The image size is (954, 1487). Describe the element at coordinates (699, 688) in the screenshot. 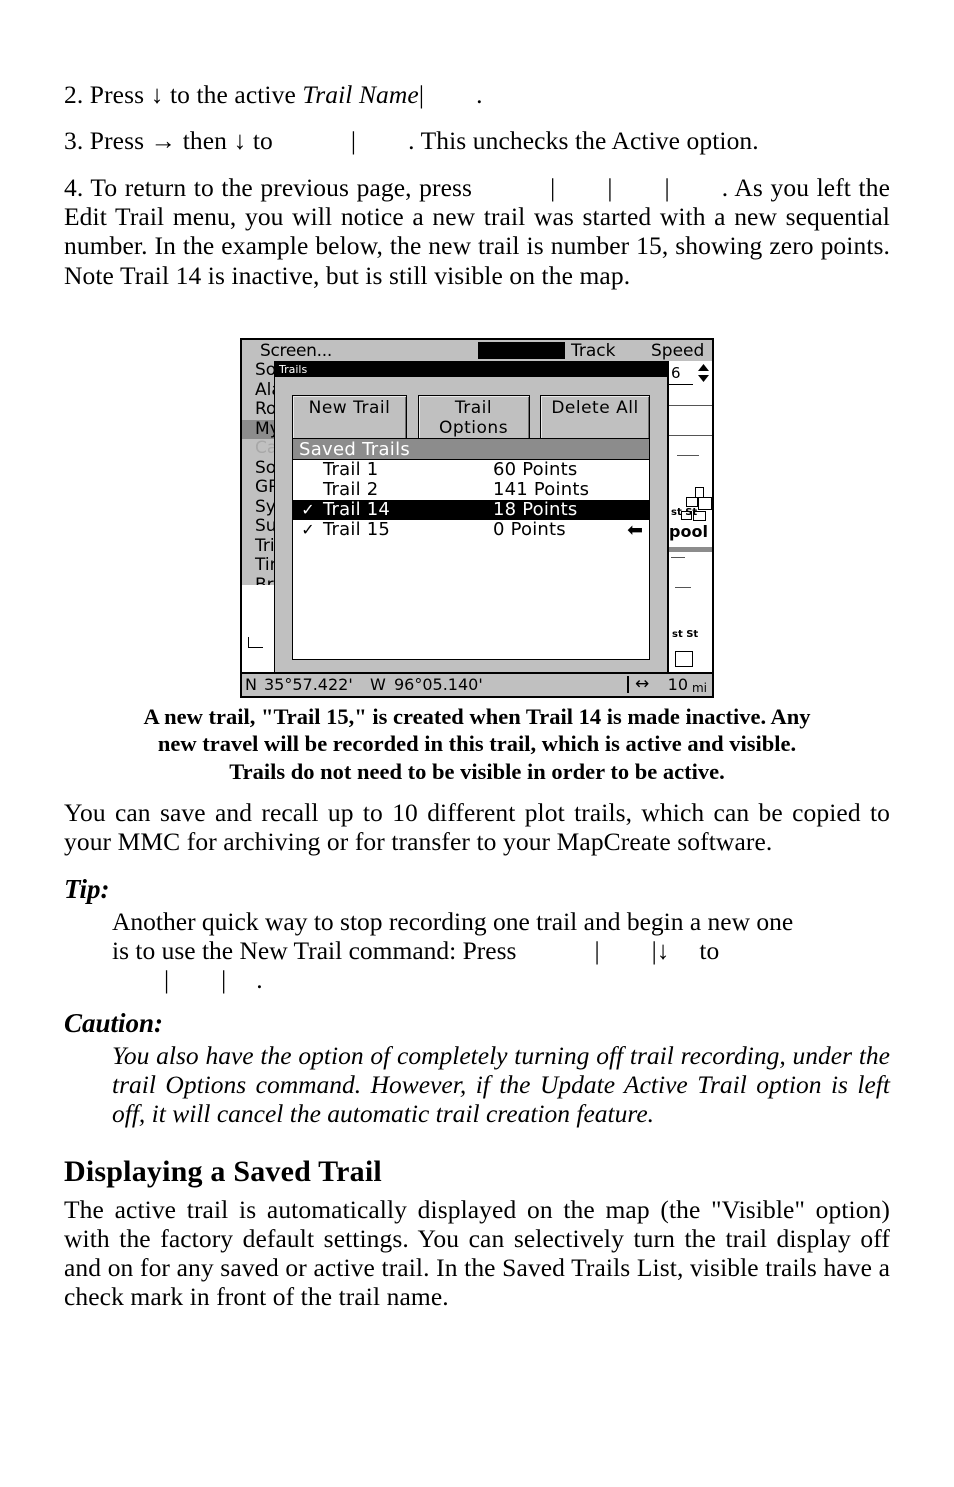

I see `map-scale-unit: mi` at that location.